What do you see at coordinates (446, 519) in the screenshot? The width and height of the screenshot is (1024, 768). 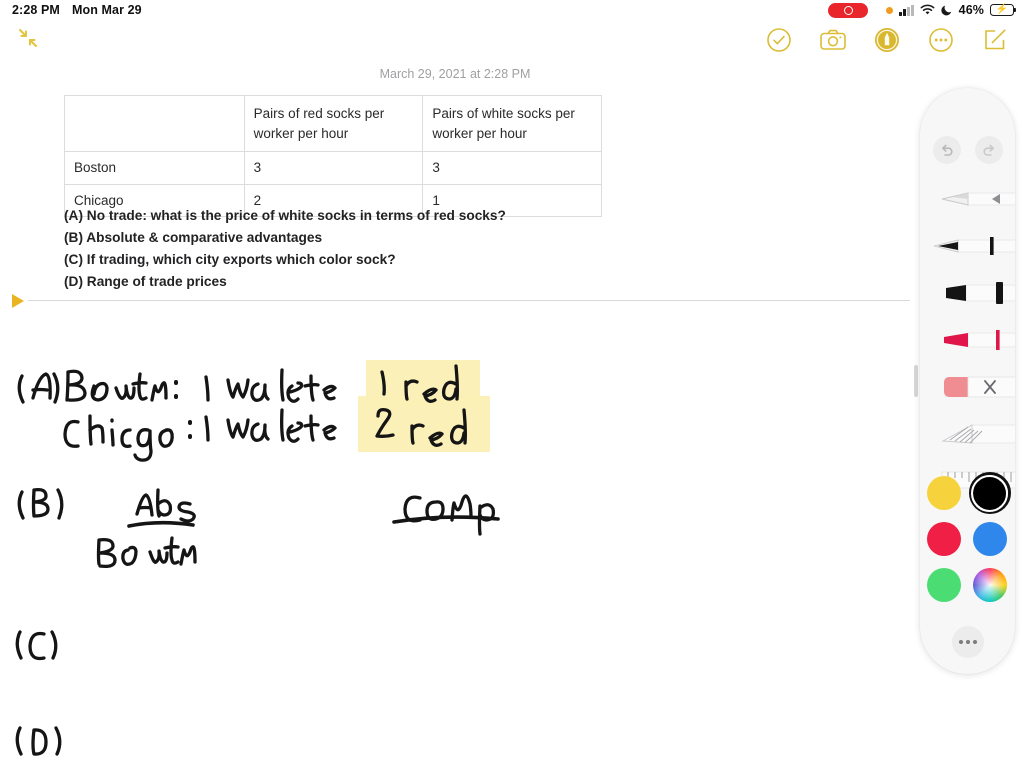 I see `underline-comp` at bounding box center [446, 519].